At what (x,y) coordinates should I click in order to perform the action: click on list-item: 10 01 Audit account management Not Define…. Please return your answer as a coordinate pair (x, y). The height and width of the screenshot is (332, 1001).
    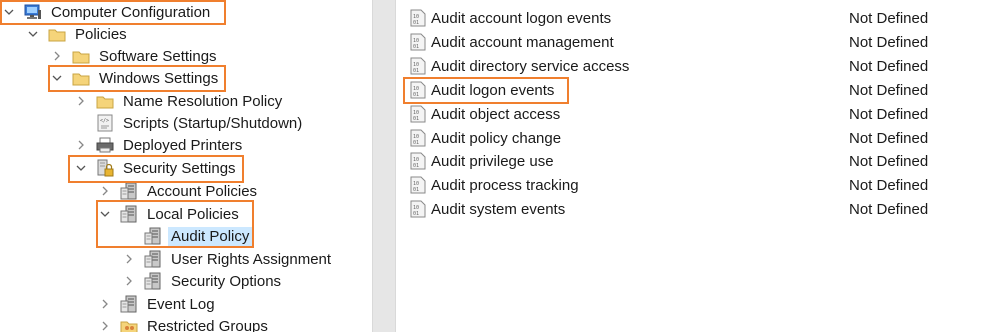
    Looking at the image, I should click on (700, 42).